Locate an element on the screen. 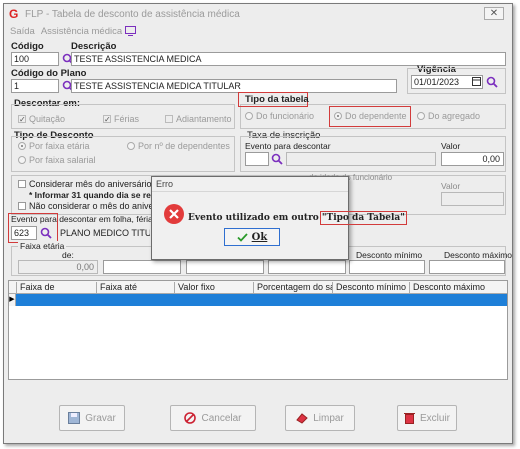  ok-label: Ok is located at coordinates (259, 237).